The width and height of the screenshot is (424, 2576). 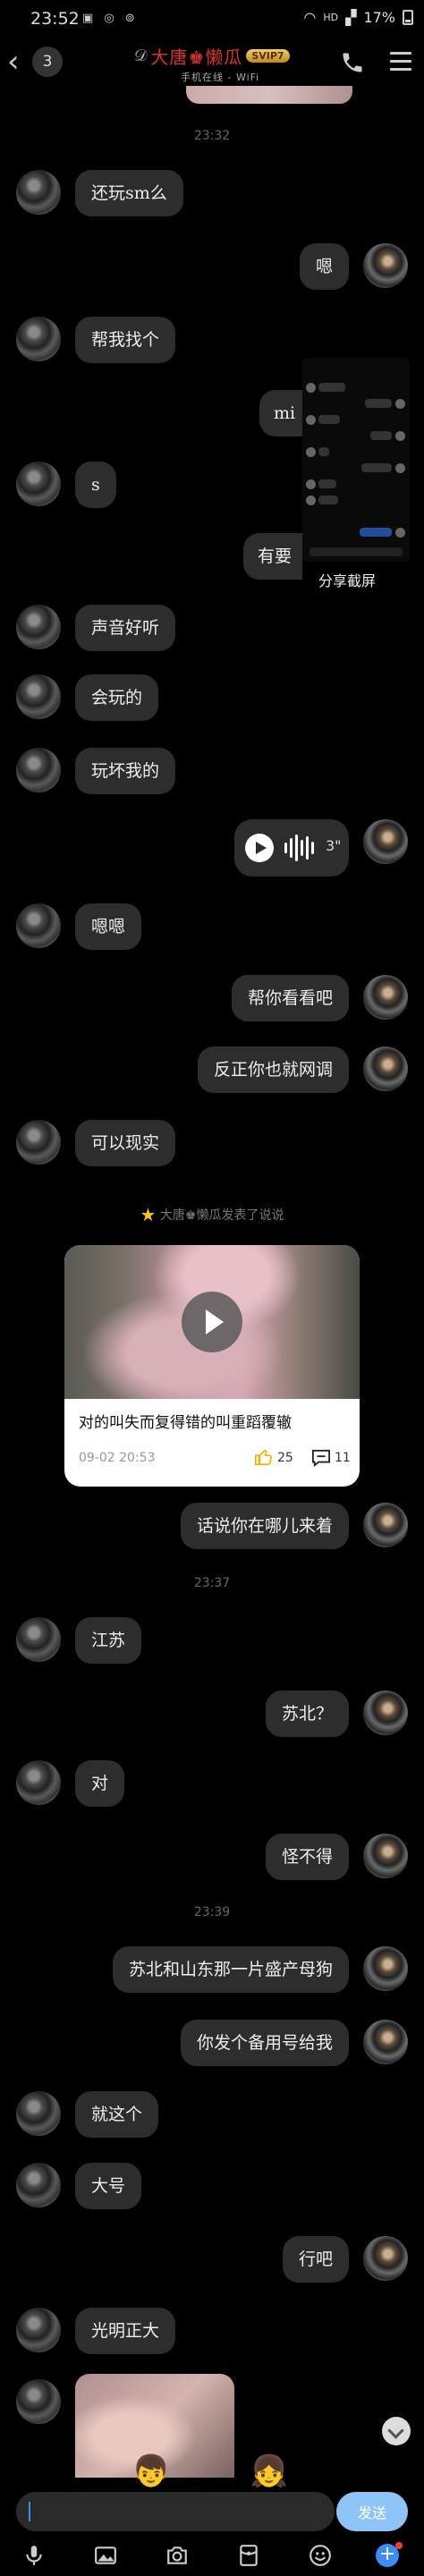 I want to click on message-bubble: 大号, so click(x=108, y=2186).